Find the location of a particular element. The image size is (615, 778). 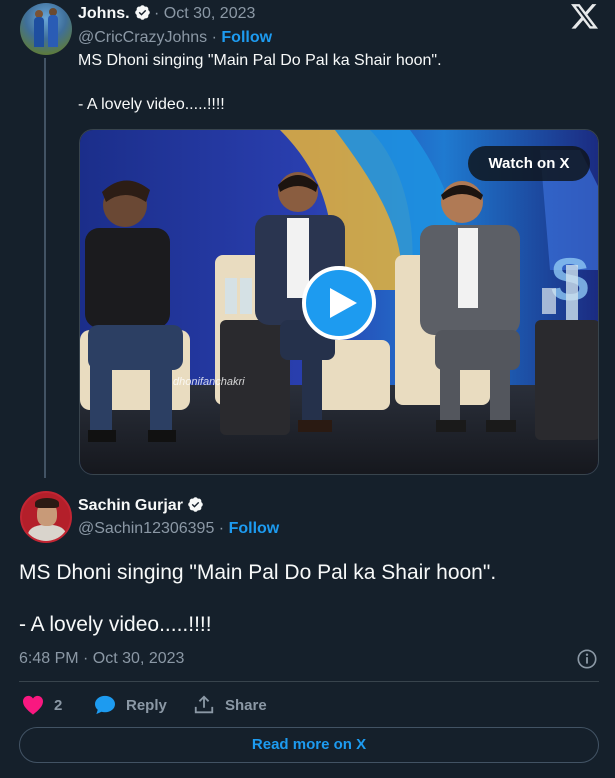

play-icon is located at coordinates (343, 303).